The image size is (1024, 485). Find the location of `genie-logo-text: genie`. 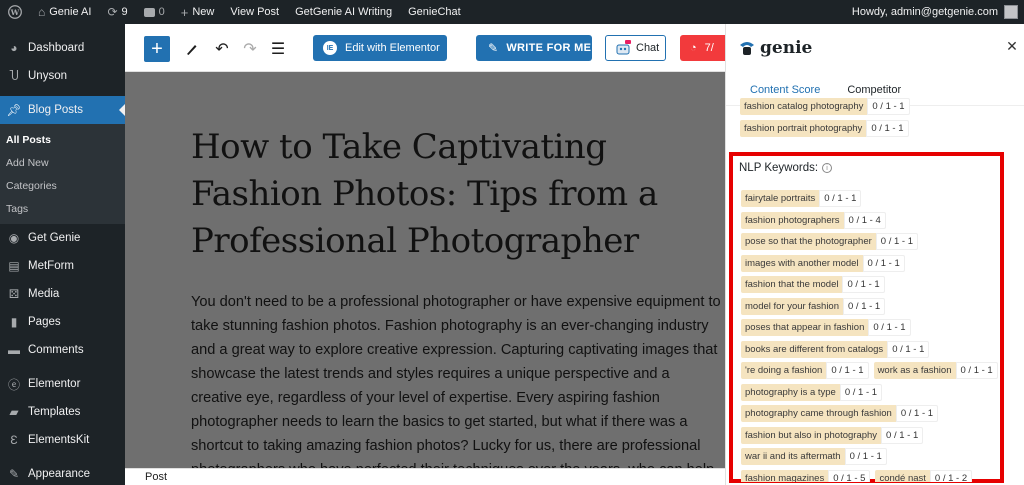

genie-logo-text: genie is located at coordinates (786, 48).